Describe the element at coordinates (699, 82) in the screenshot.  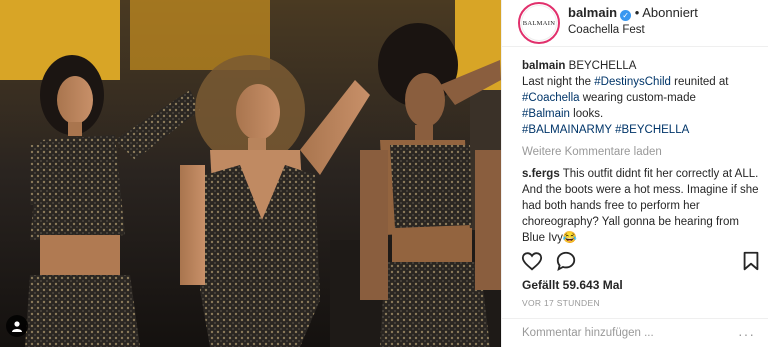
I see `caption-text: reunited at` at that location.